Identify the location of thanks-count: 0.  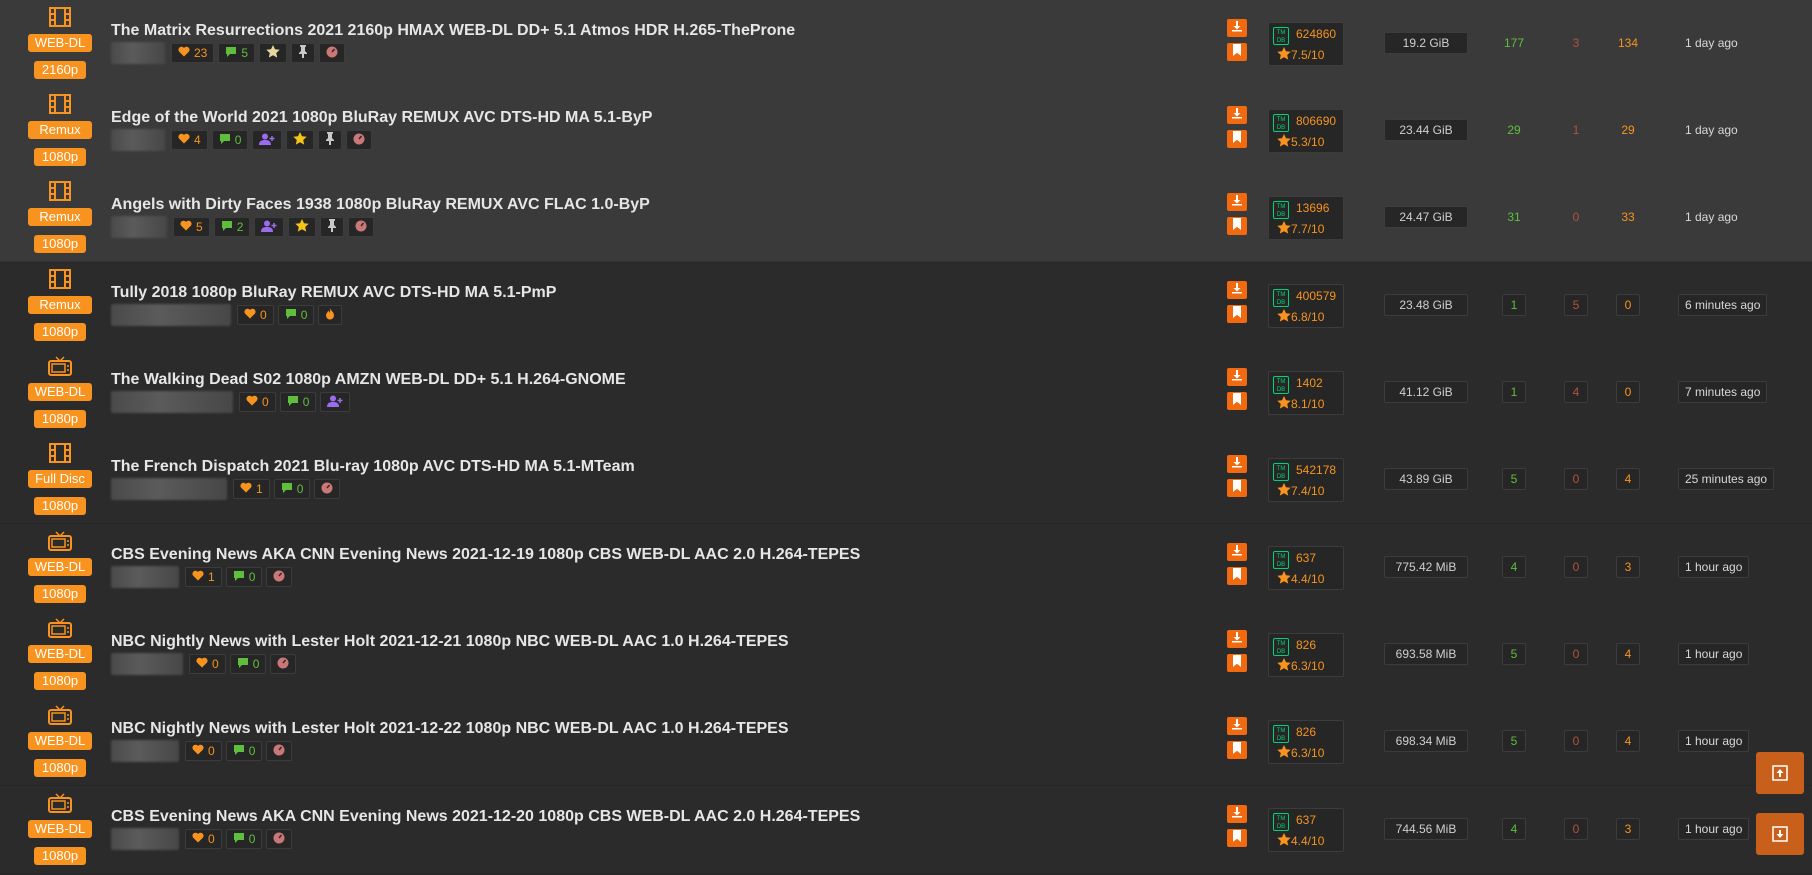
(207, 664).